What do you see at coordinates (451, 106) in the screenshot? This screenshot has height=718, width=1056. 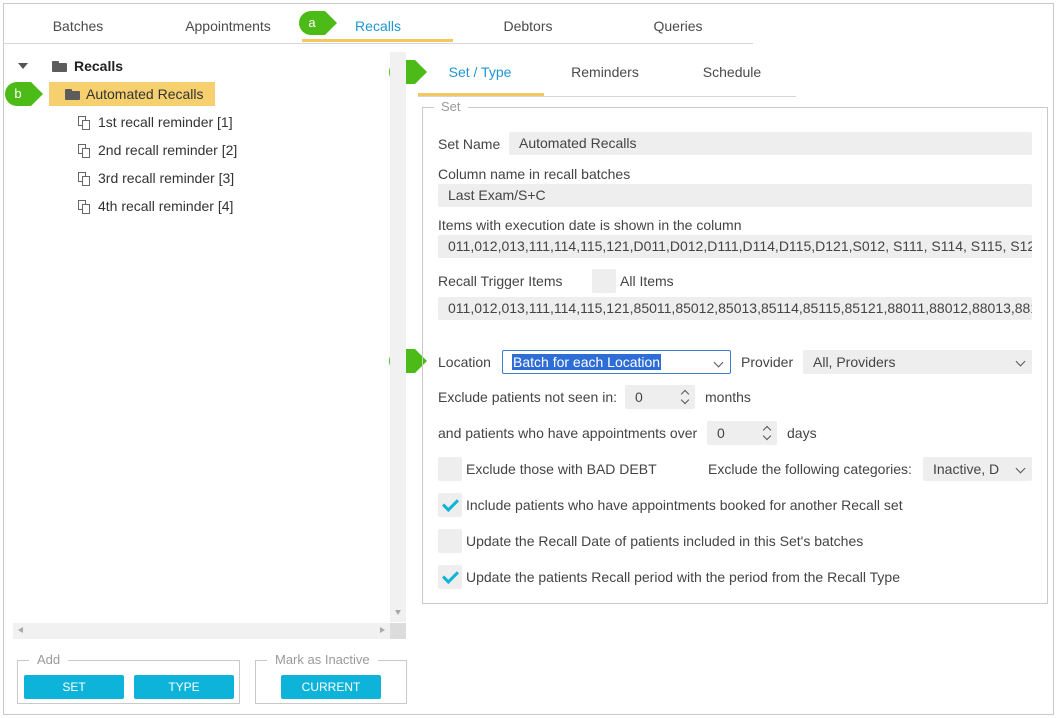 I see `set-legend: Set` at bounding box center [451, 106].